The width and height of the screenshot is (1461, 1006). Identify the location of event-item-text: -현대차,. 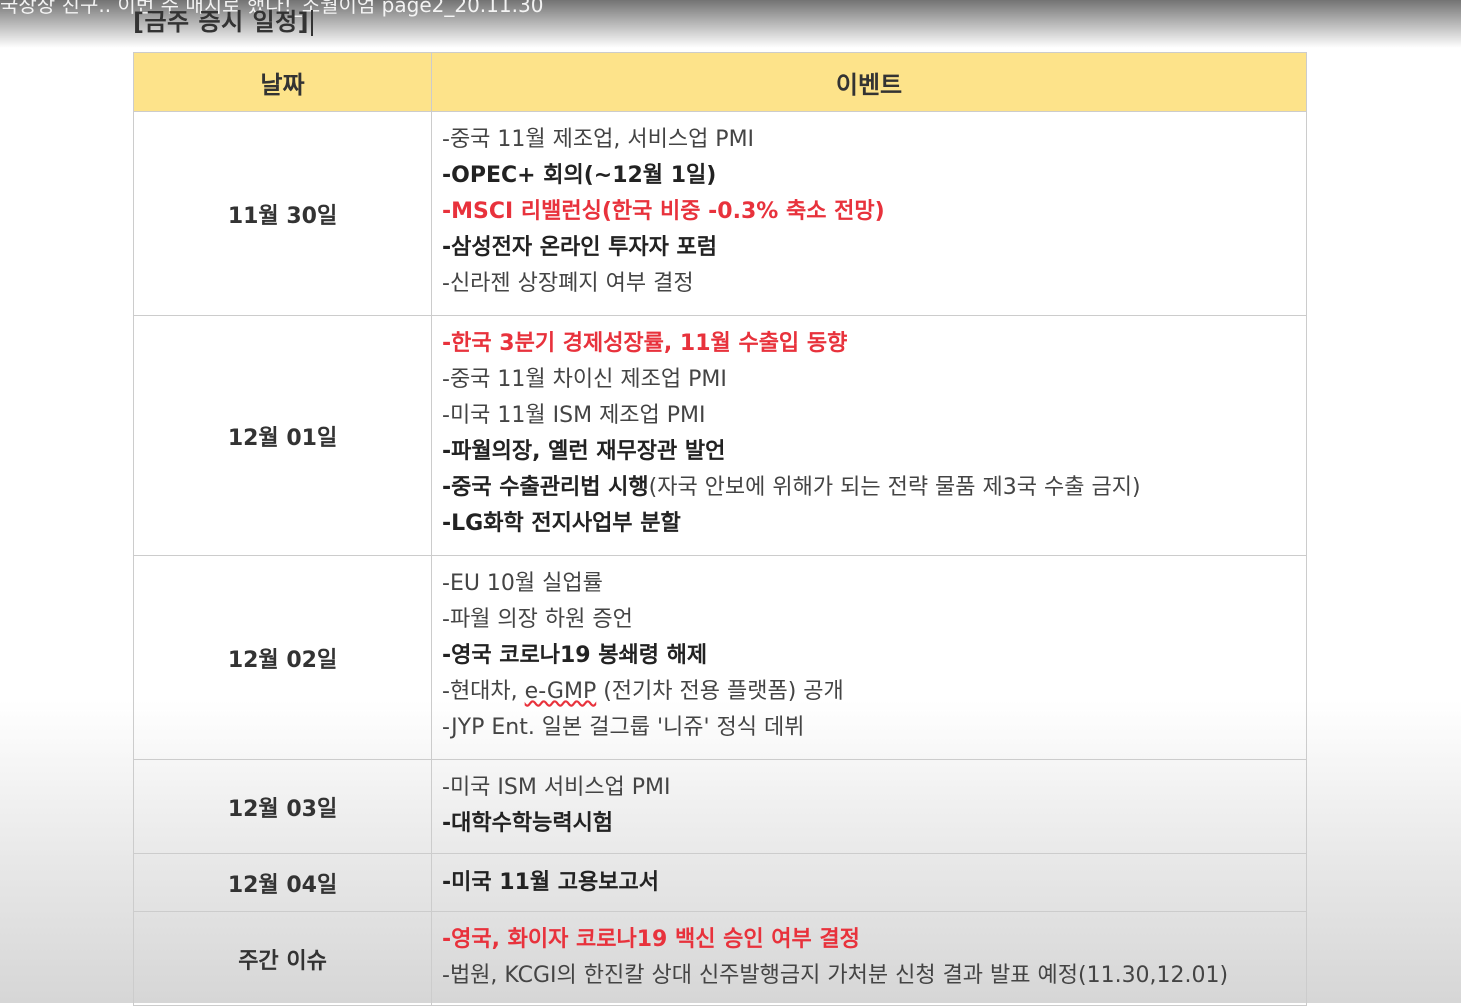
(483, 691).